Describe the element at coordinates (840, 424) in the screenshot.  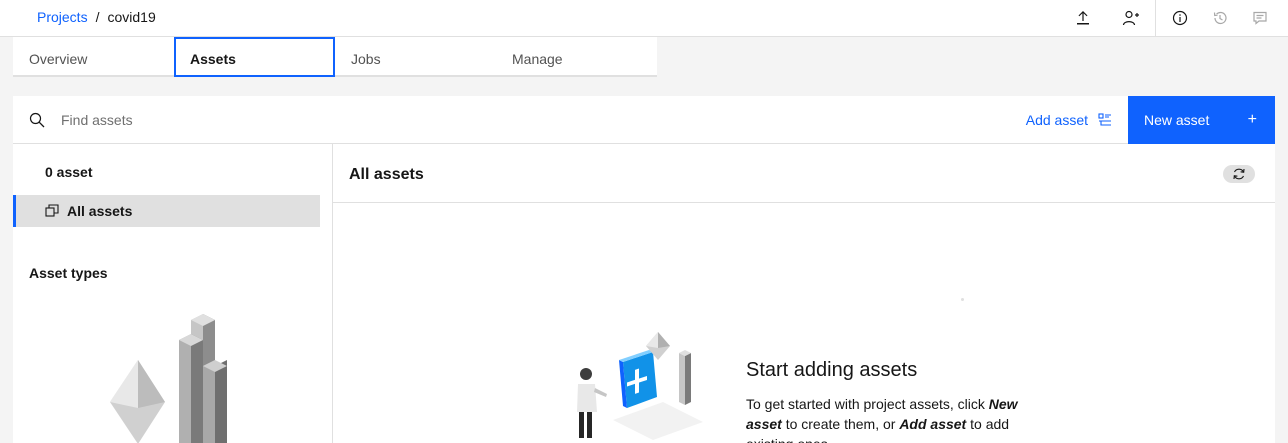
I see `empty-desc-part-2: to create them, or` at that location.